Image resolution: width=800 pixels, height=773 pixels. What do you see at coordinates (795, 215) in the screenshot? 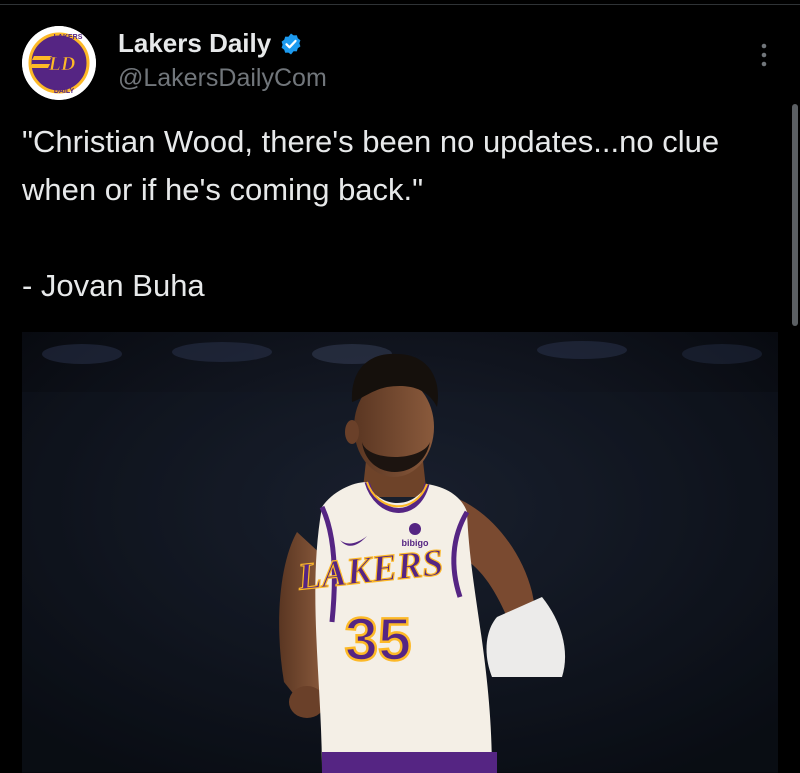
I see `scrollbar` at bounding box center [795, 215].